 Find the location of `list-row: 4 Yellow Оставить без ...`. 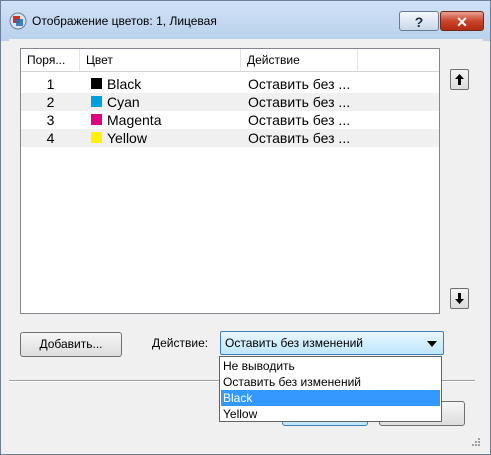

list-row: 4 Yellow Оставить без ... is located at coordinates (230, 138).